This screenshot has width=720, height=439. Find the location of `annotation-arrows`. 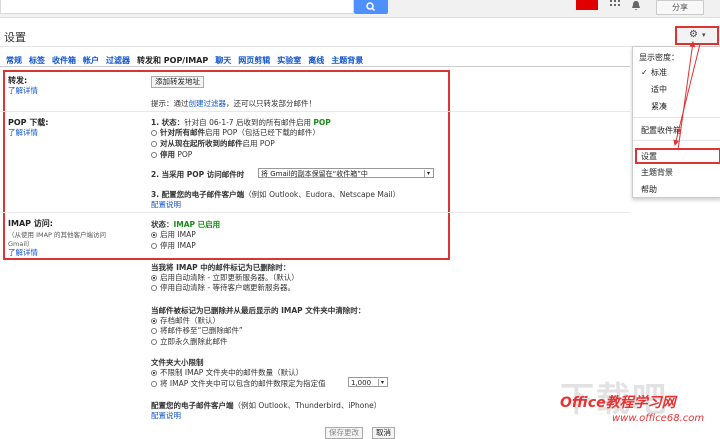

annotation-arrows is located at coordinates (687, 96).